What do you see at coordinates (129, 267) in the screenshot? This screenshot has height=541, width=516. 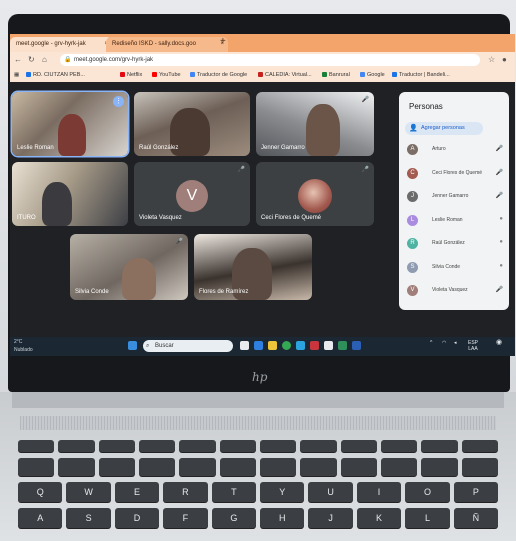 I see `participant-tile: 🎤 Silvia Conde` at bounding box center [129, 267].